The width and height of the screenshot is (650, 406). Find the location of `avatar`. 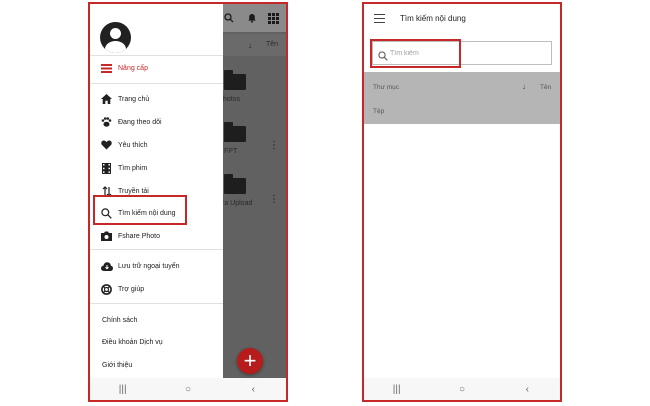

avatar is located at coordinates (115, 37).